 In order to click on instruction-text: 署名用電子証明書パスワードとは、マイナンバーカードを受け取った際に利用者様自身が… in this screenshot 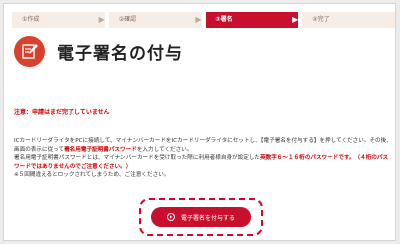, I will do `click(137, 158)`.